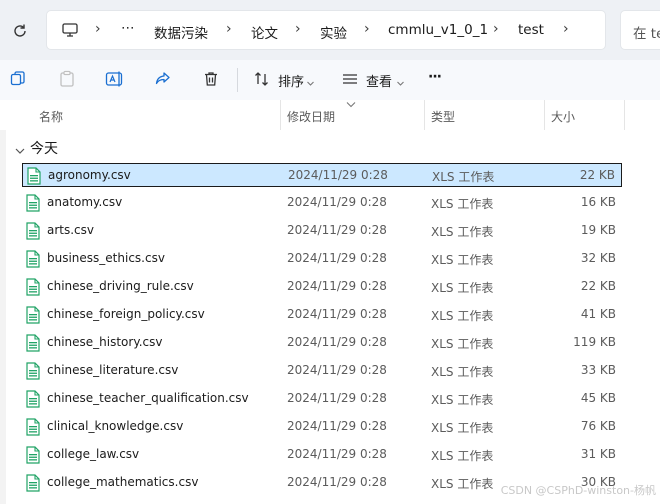 Image resolution: width=660 pixels, height=504 pixels. Describe the element at coordinates (350, 79) in the screenshot. I see `view-icon` at that location.